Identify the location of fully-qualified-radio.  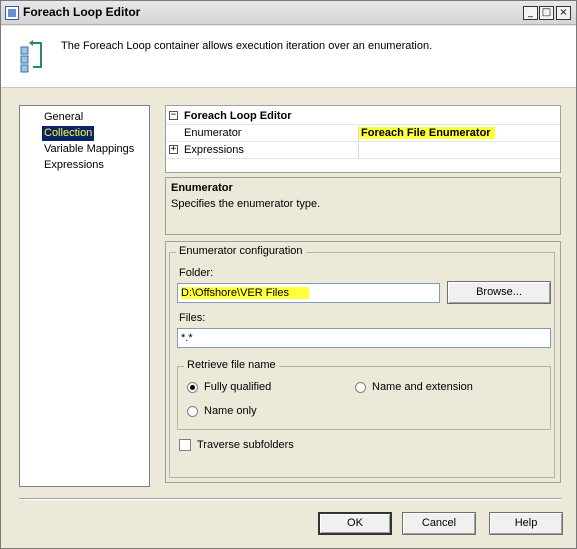
(192, 387).